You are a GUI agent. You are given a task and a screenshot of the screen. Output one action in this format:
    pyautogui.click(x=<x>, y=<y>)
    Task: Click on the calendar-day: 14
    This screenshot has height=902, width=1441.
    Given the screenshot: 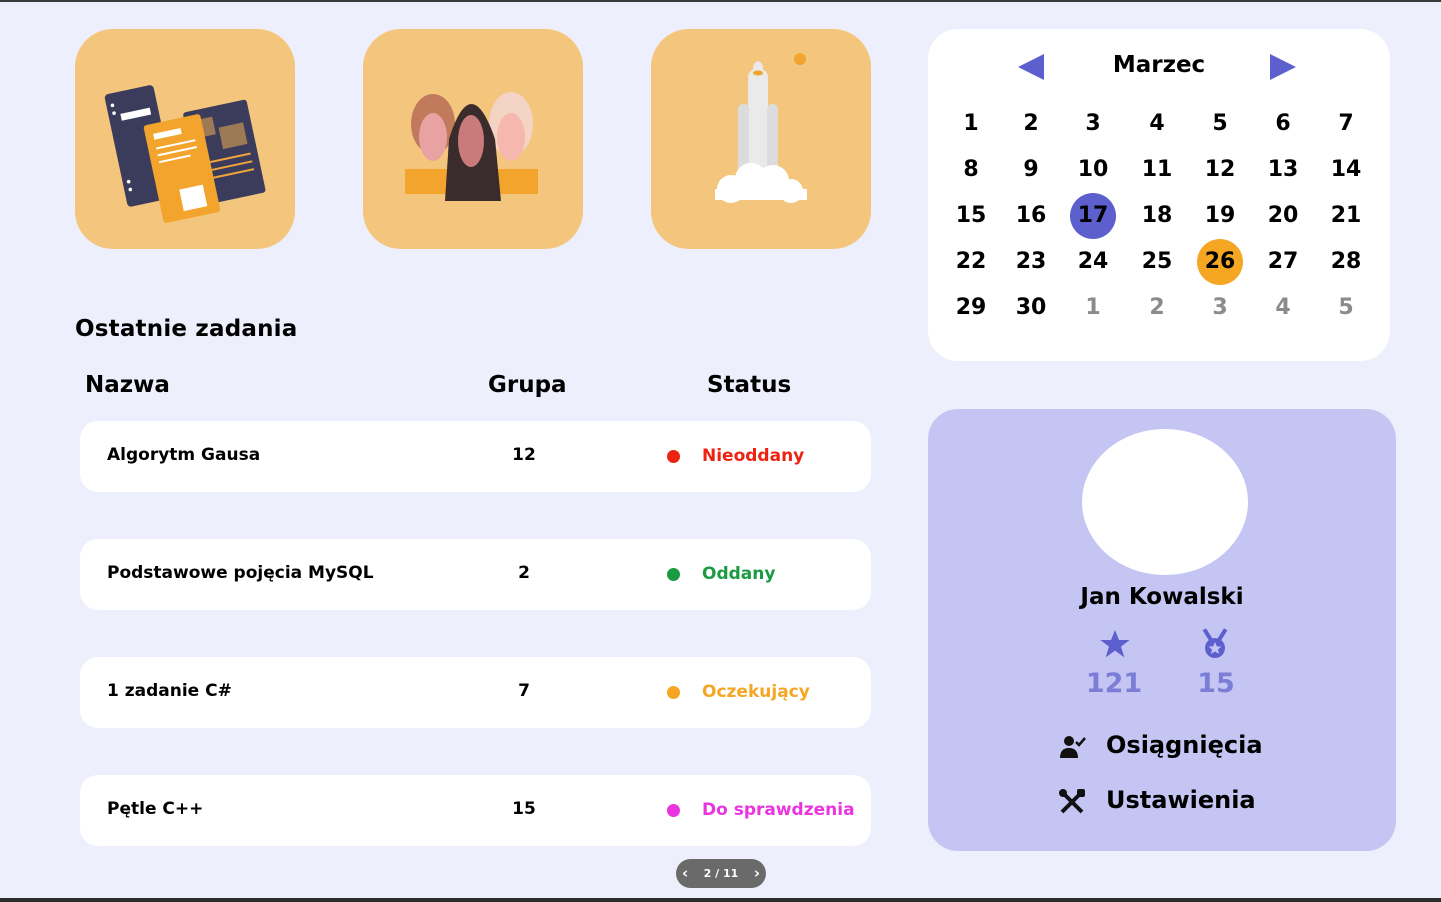 What is the action you would take?
    pyautogui.click(x=1346, y=170)
    